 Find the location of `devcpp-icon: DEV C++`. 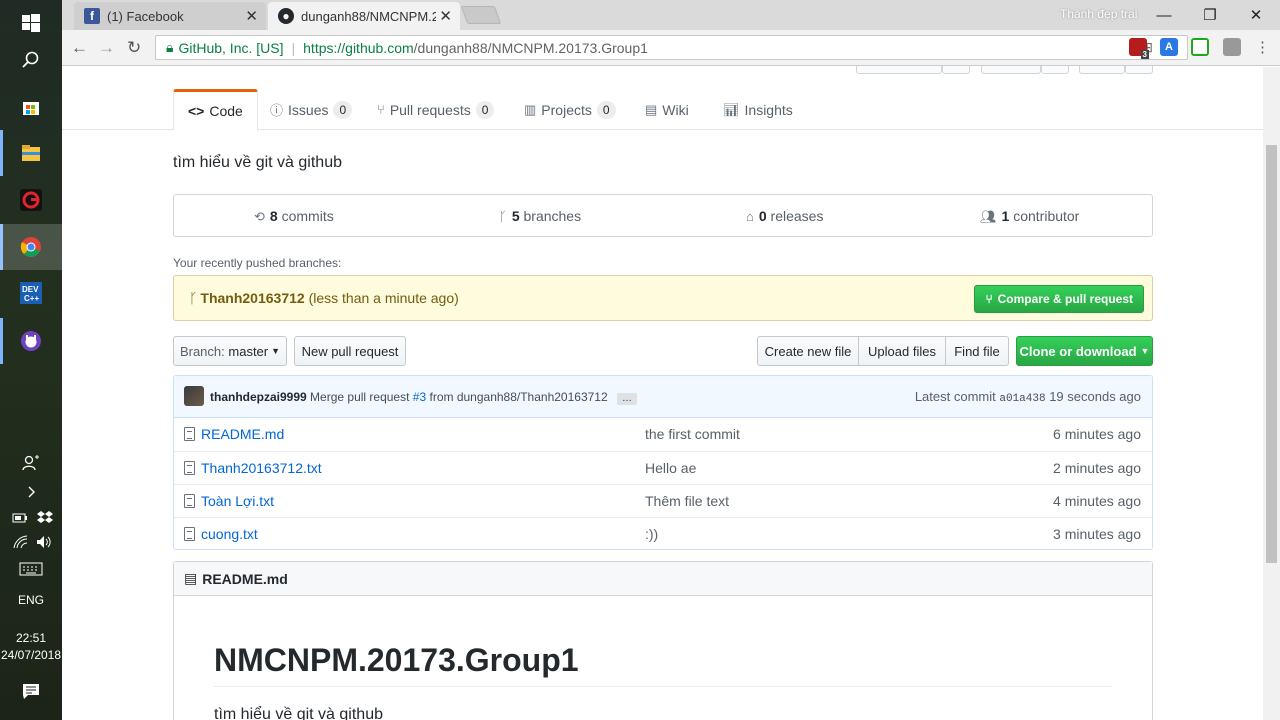

devcpp-icon: DEV C++ is located at coordinates (31, 293).